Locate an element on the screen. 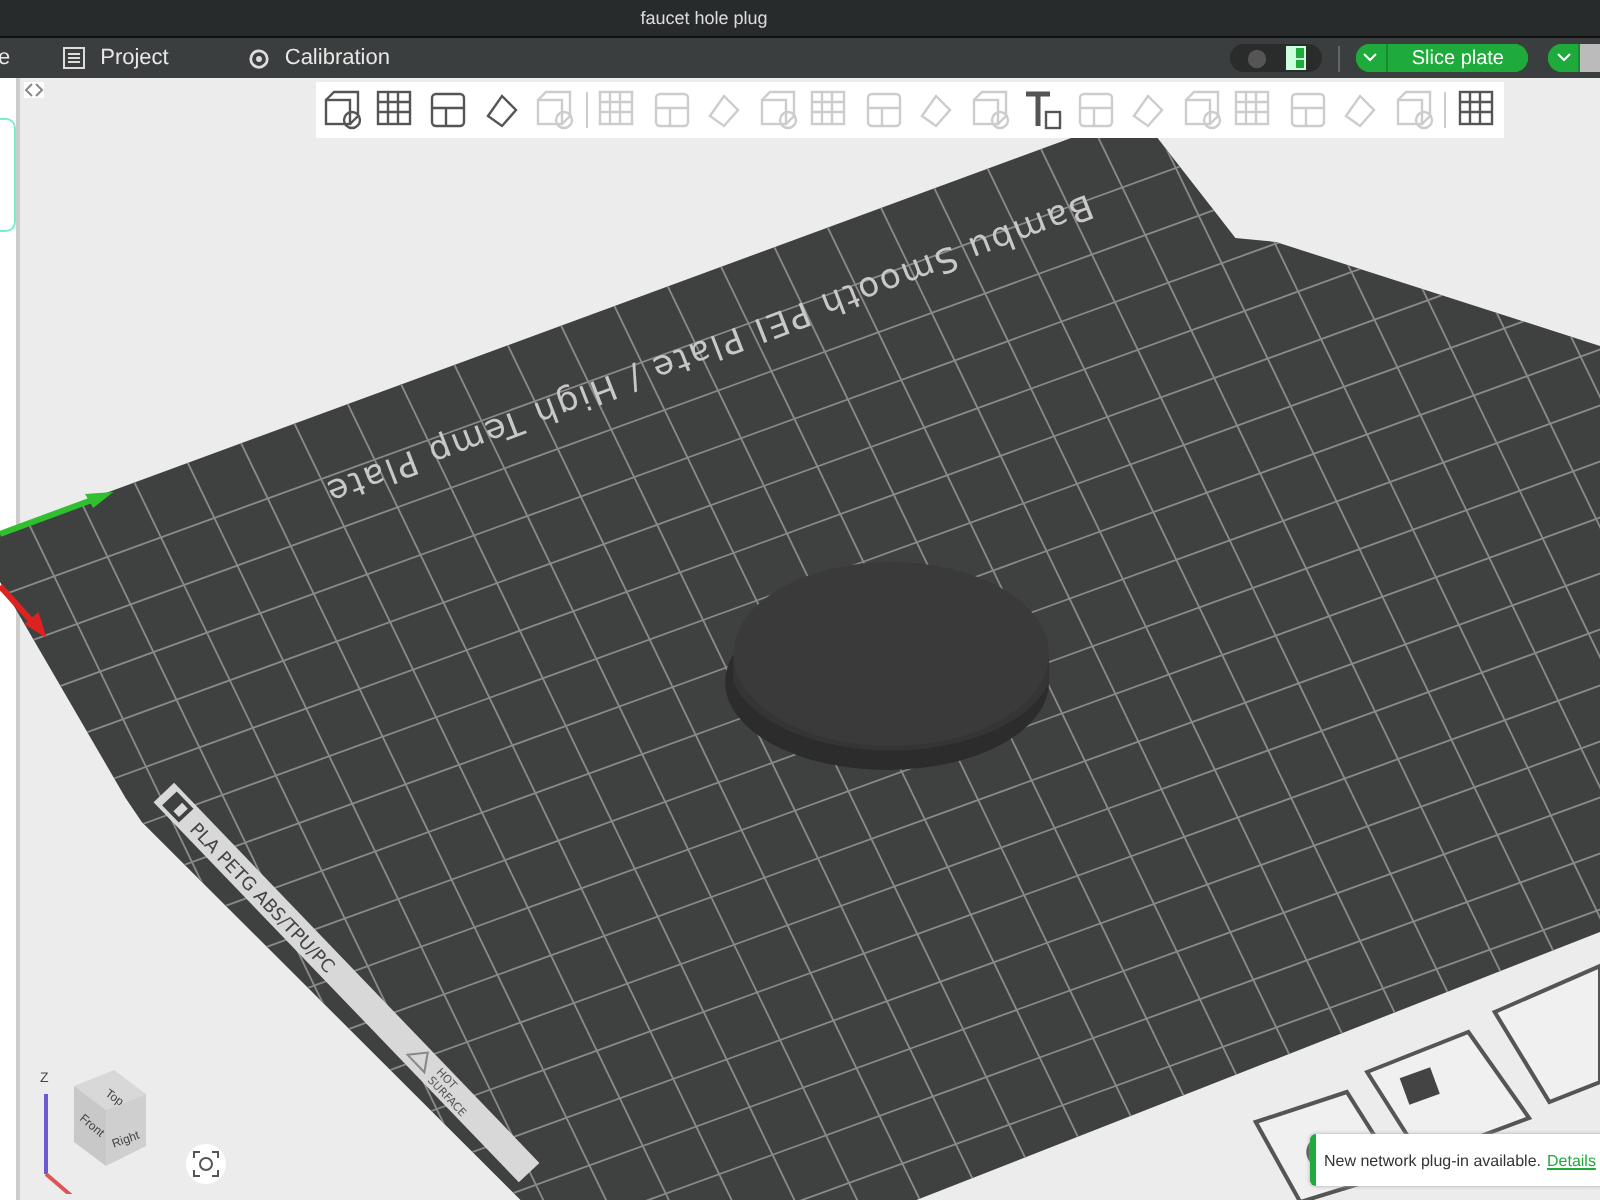 This screenshot has height=1200, width=1600. notification-message: New network plug-in available. is located at coordinates (1432, 1160).